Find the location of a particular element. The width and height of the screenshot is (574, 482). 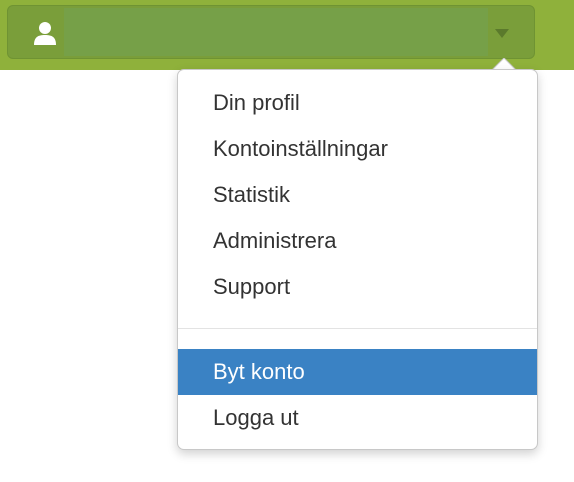

menu-item-byt-konto: Byt konto is located at coordinates (357, 372).